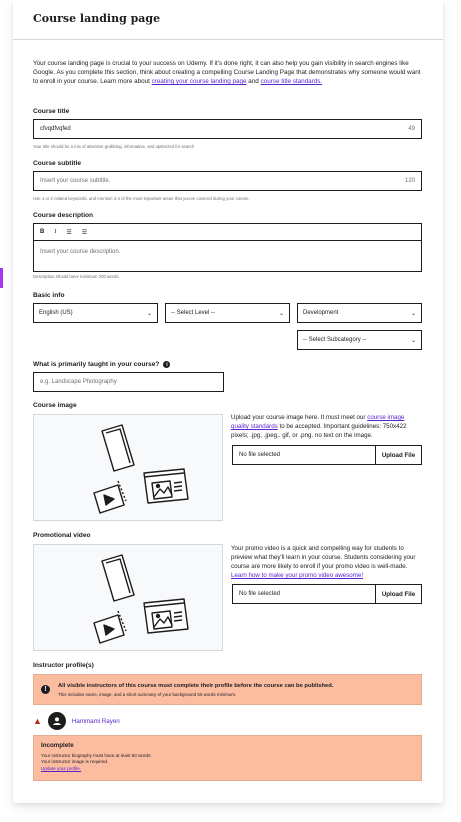 This screenshot has height=822, width=461. I want to click on bold-button: B, so click(42, 232).